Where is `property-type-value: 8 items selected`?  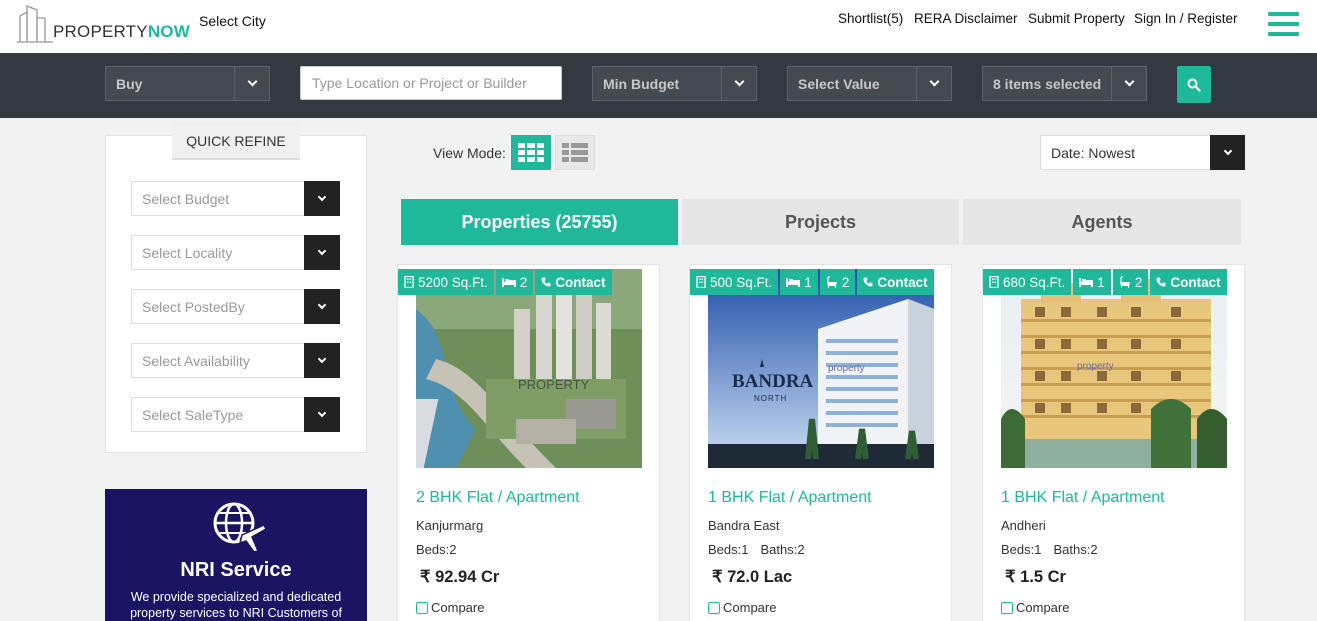 property-type-value: 8 items selected is located at coordinates (1047, 84).